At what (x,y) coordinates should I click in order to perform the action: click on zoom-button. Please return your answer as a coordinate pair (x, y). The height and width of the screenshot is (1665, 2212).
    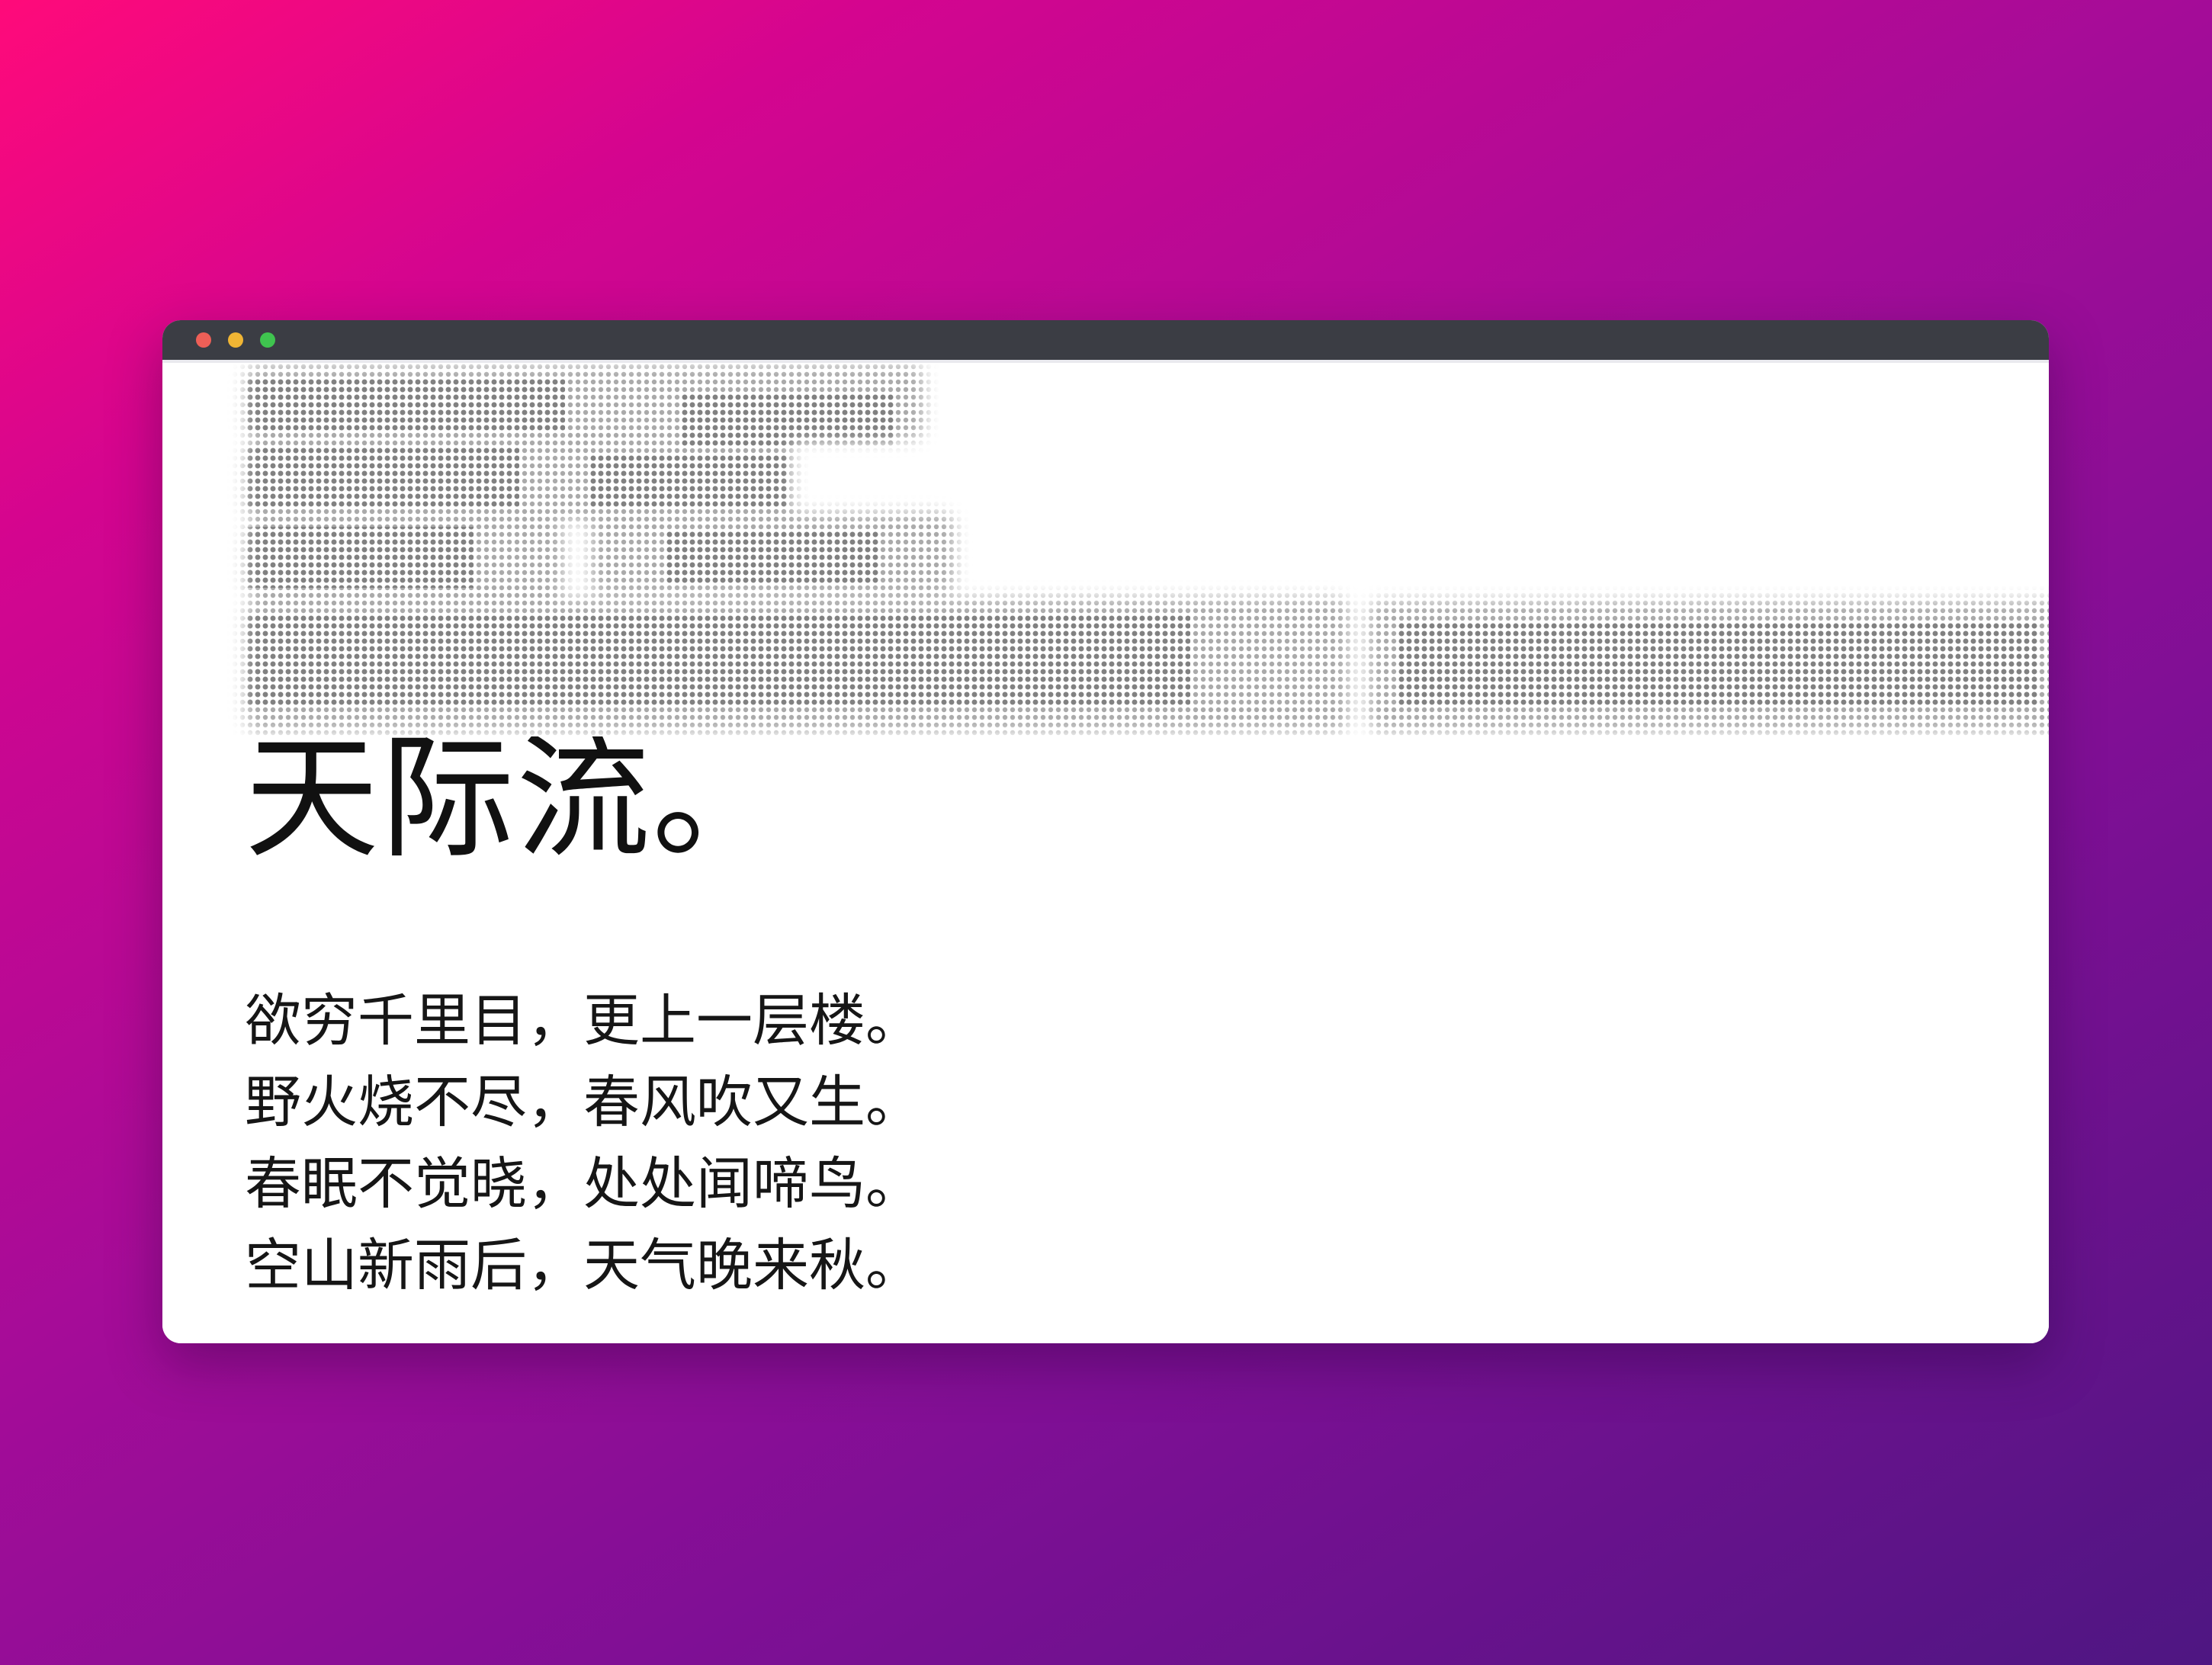
    Looking at the image, I should click on (268, 340).